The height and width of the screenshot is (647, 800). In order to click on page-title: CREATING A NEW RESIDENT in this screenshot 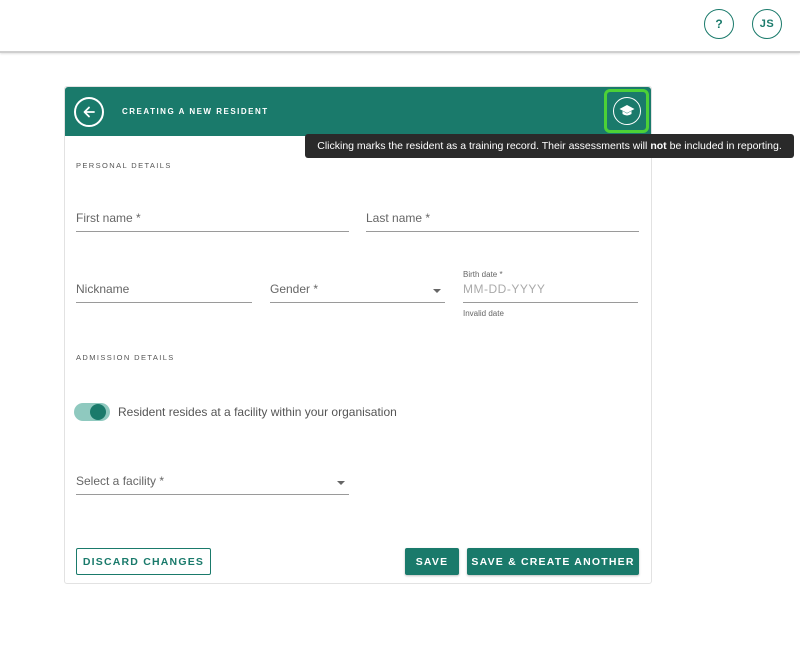, I will do `click(195, 111)`.